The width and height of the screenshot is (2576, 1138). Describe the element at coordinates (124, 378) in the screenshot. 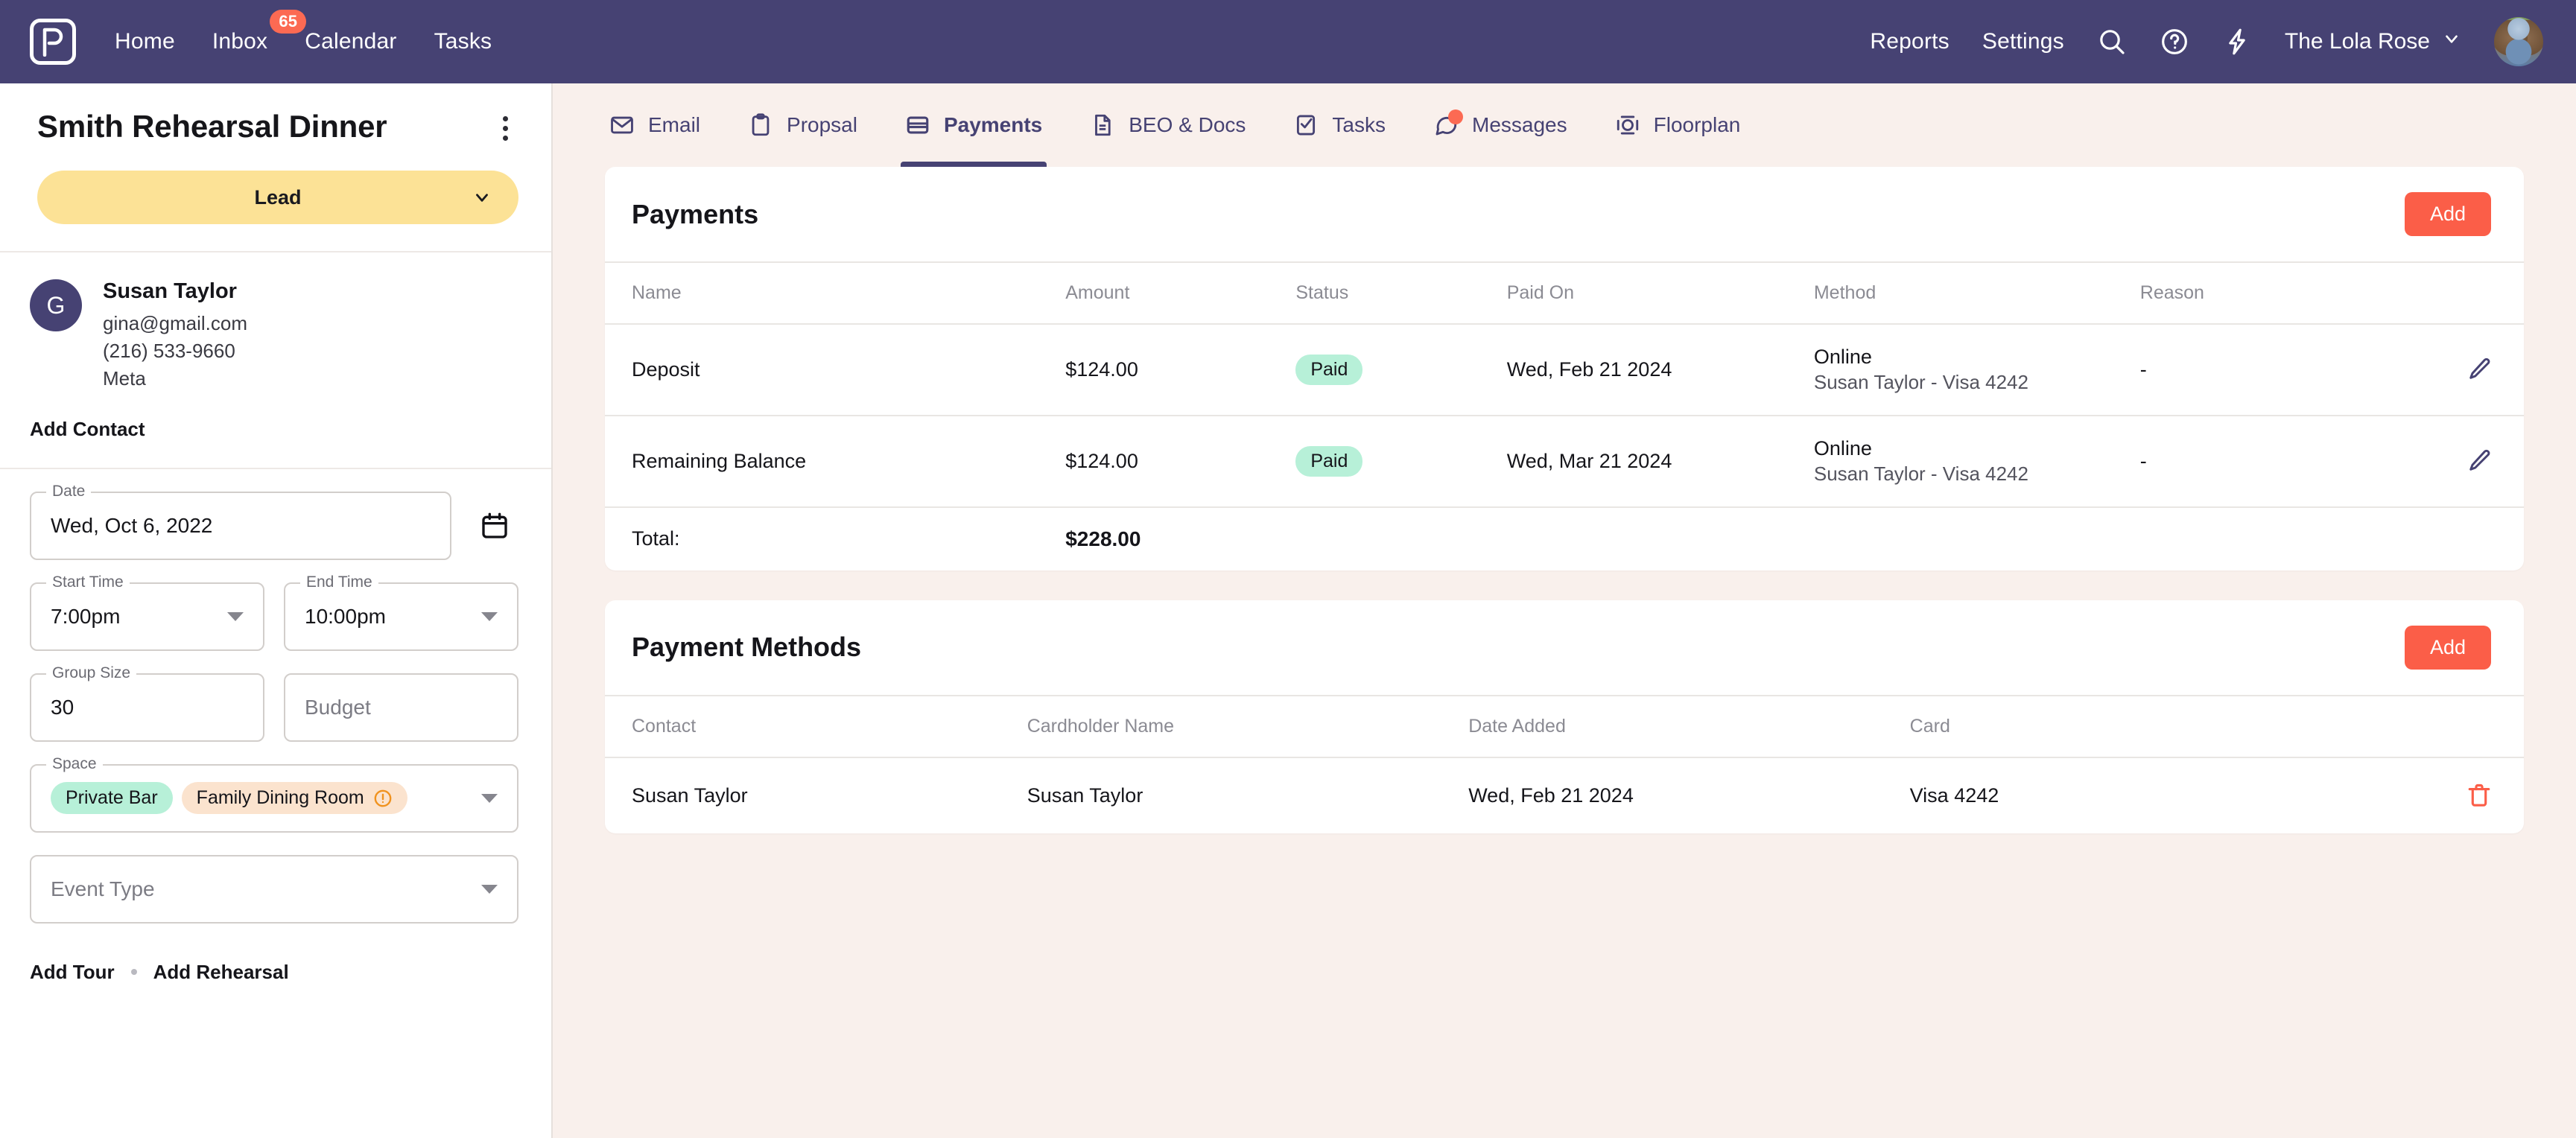

I see `contact-company: Meta` at that location.